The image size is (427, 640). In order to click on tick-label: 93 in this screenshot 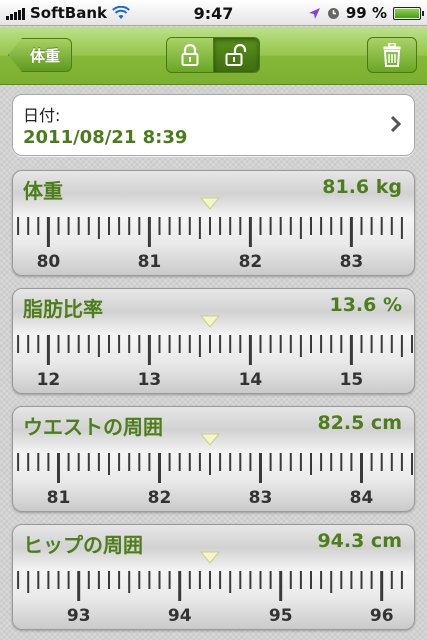, I will do `click(79, 616)`.